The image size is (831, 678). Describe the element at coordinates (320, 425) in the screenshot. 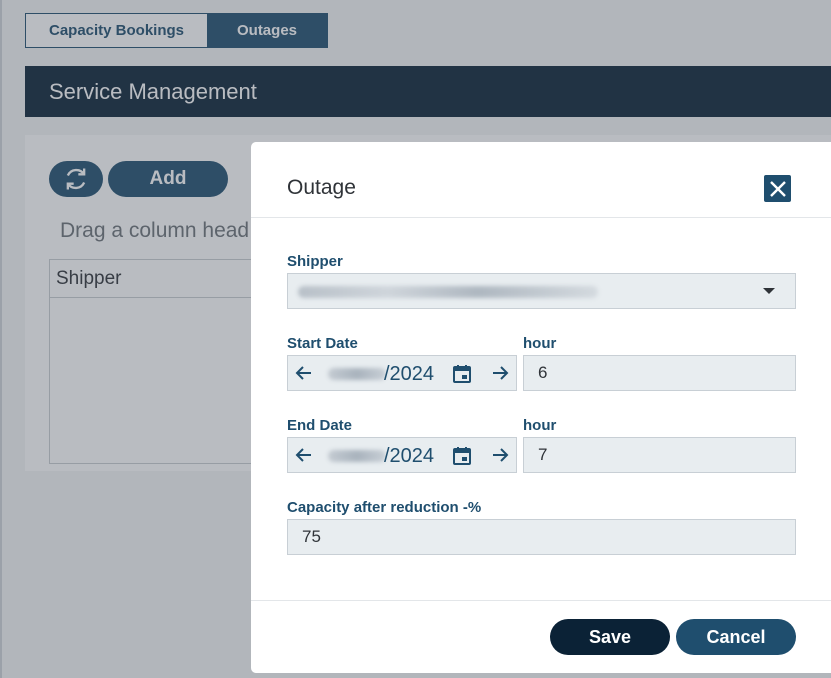

I see `end-date-label: End Date` at that location.